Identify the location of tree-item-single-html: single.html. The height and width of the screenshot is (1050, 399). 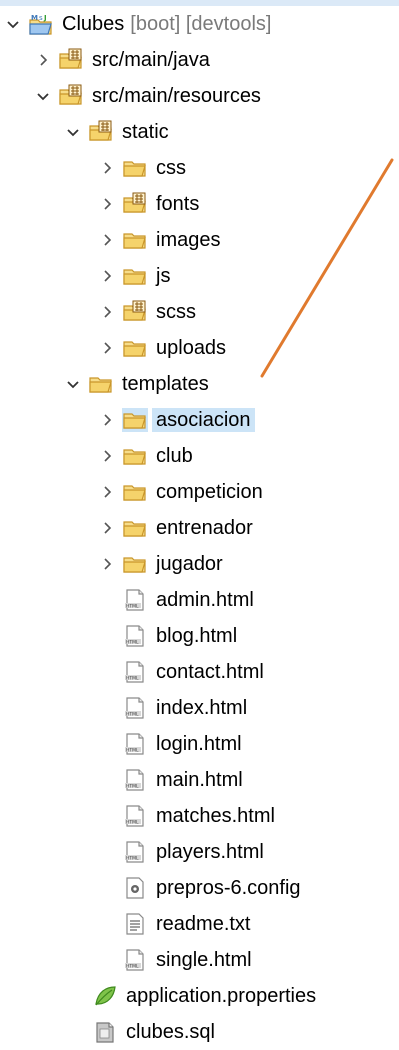
(199, 960).